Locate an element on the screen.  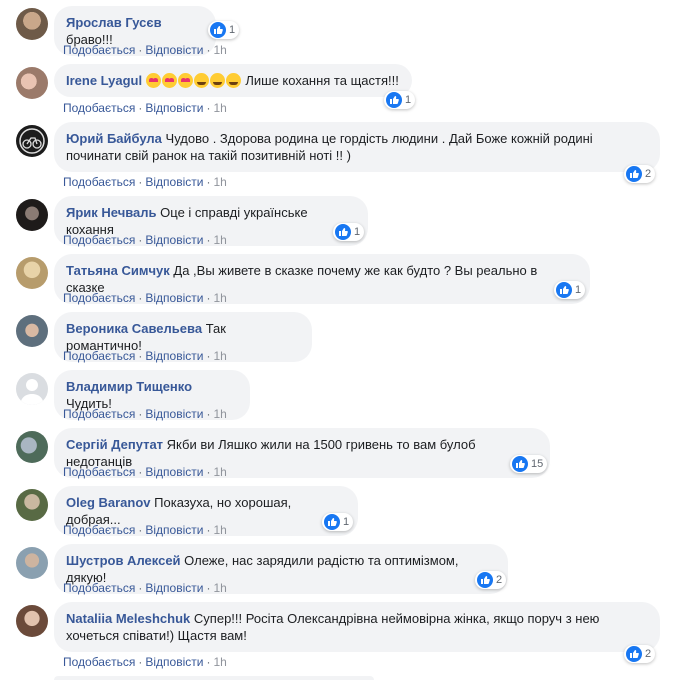
comment-author: Шустров Алексей is located at coordinates (123, 560).